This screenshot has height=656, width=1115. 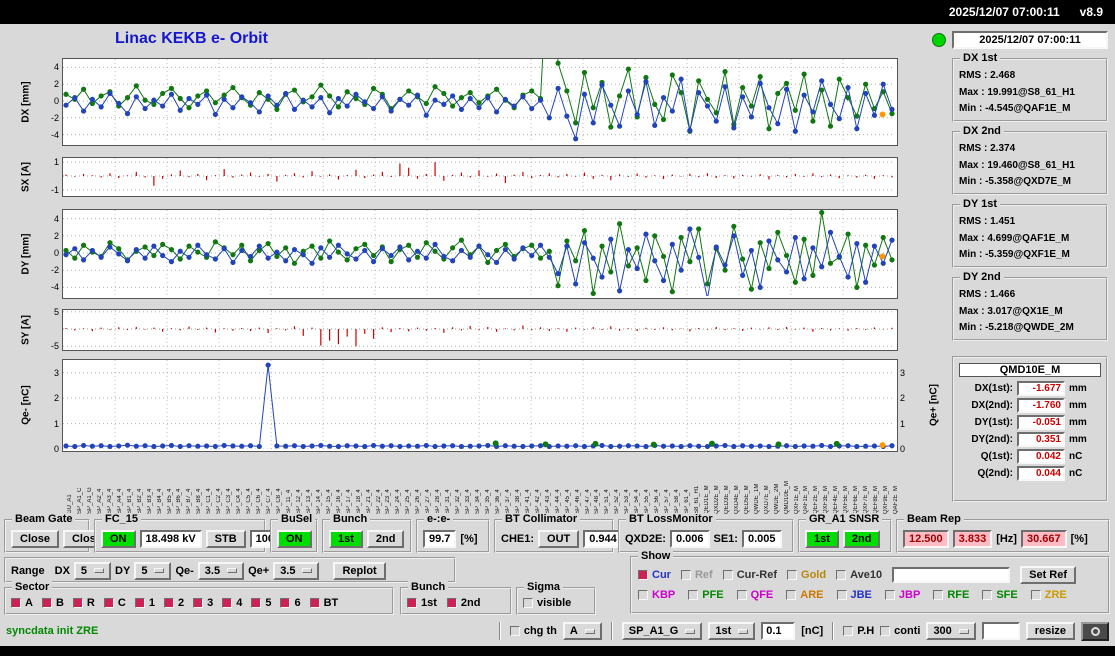 I want to click on checkbox-chg-th: chg th, so click(x=533, y=631).